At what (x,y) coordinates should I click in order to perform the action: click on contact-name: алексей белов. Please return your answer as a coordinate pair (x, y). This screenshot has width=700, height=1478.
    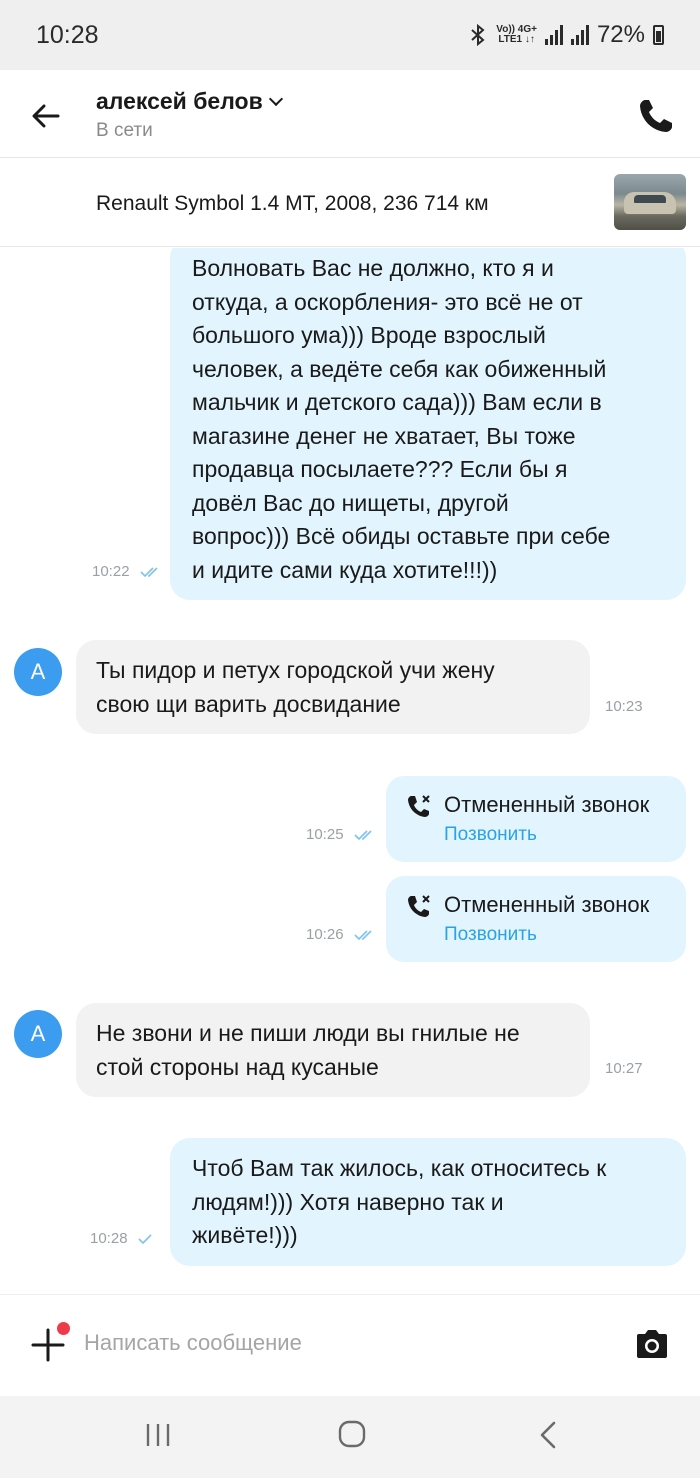
    Looking at the image, I should click on (189, 101).